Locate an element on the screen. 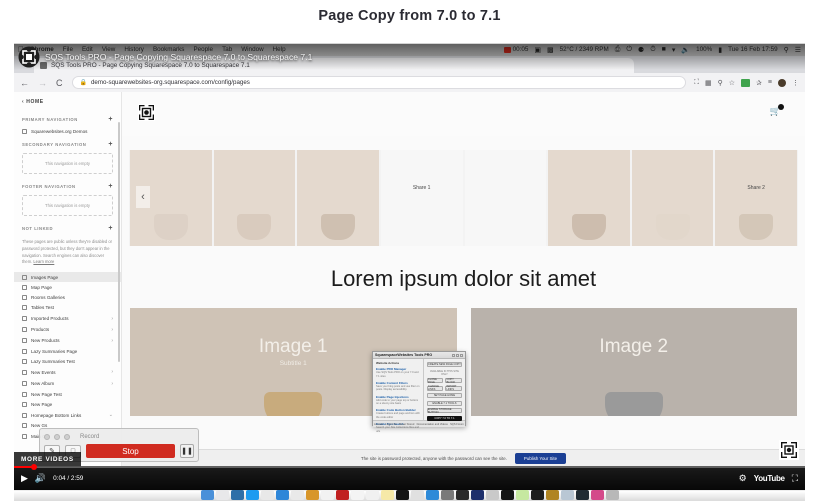 The image size is (819, 501). maximize-icon is located at coordinates (457, 355).